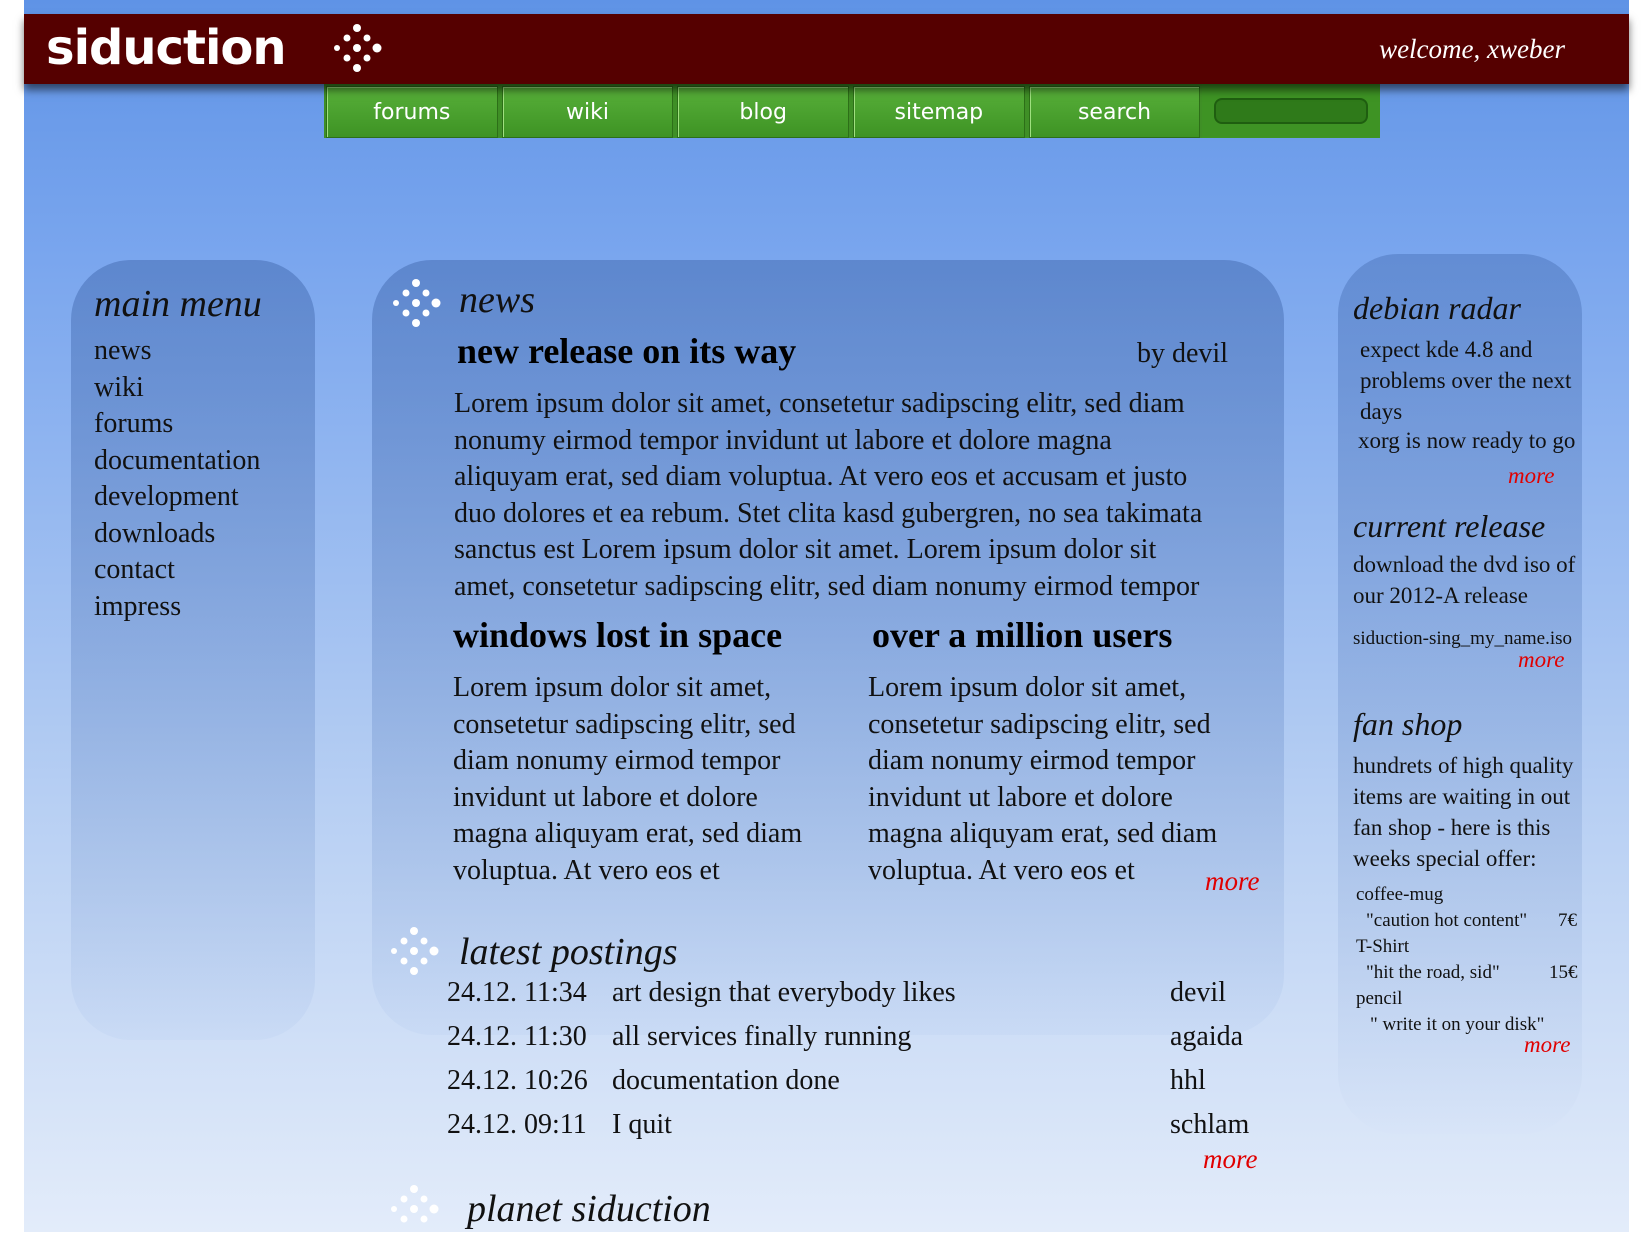 The width and height of the screenshot is (1644, 1236). I want to click on posting-title: documentation done, so click(726, 1081).